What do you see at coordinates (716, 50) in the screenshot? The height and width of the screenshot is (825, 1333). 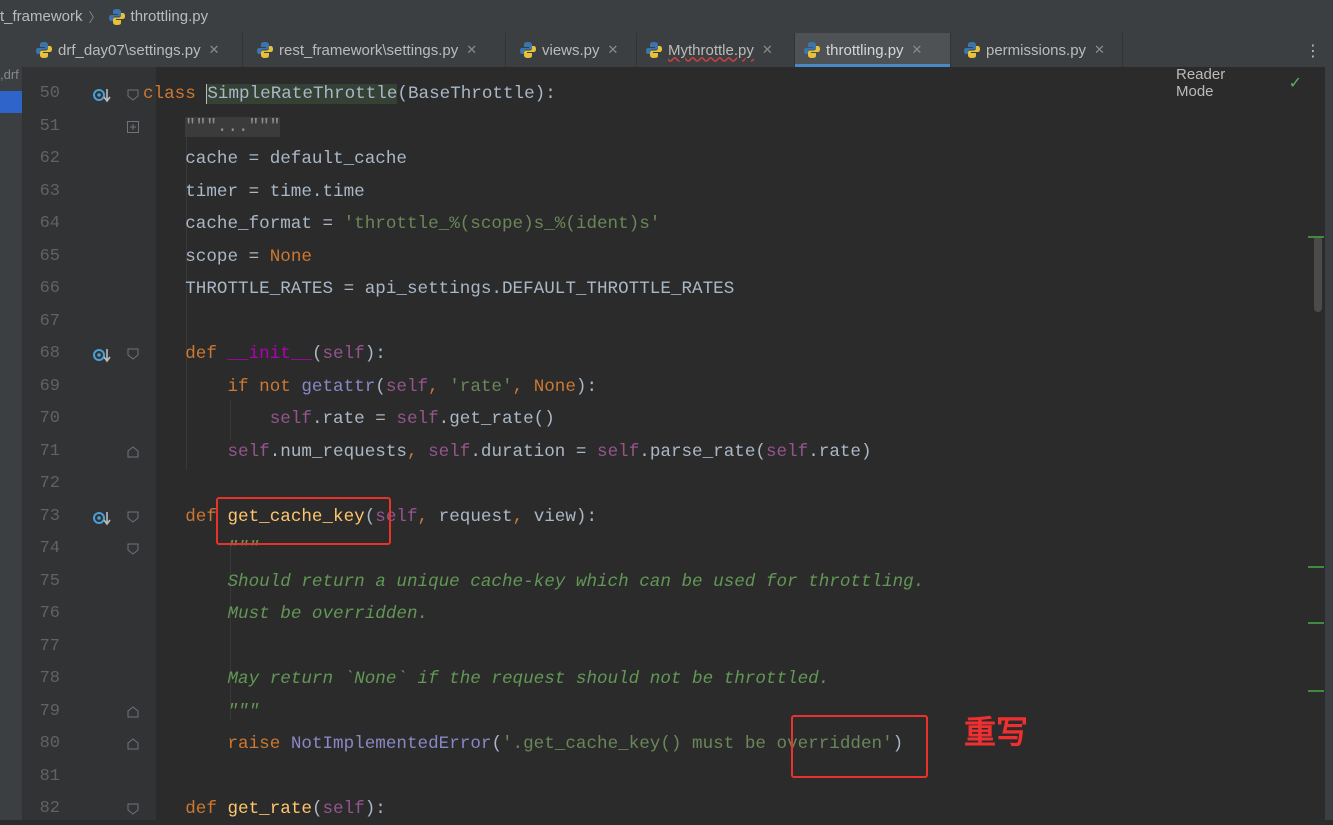 I see `tab-mythrottle: Mythrottle.py ✕` at bounding box center [716, 50].